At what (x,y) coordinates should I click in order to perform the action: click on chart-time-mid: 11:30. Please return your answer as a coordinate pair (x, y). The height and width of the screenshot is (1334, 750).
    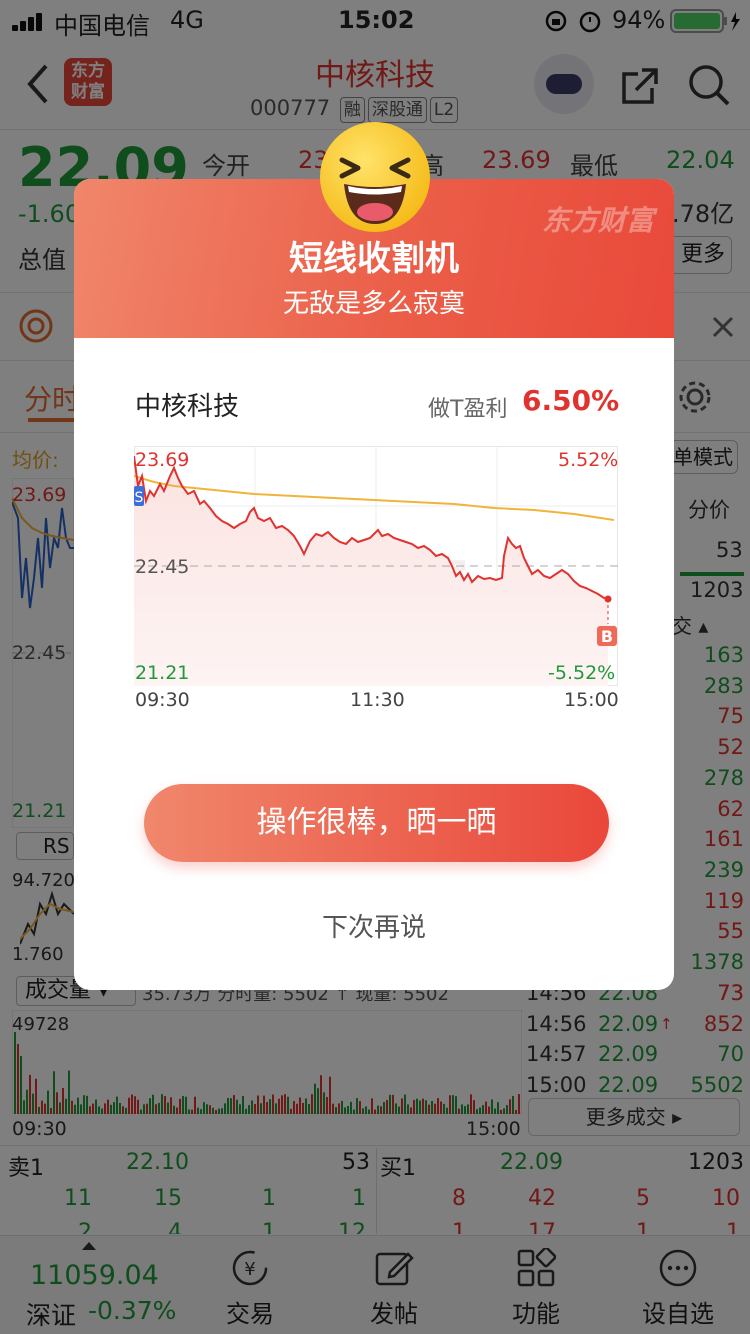
    Looking at the image, I should click on (377, 700).